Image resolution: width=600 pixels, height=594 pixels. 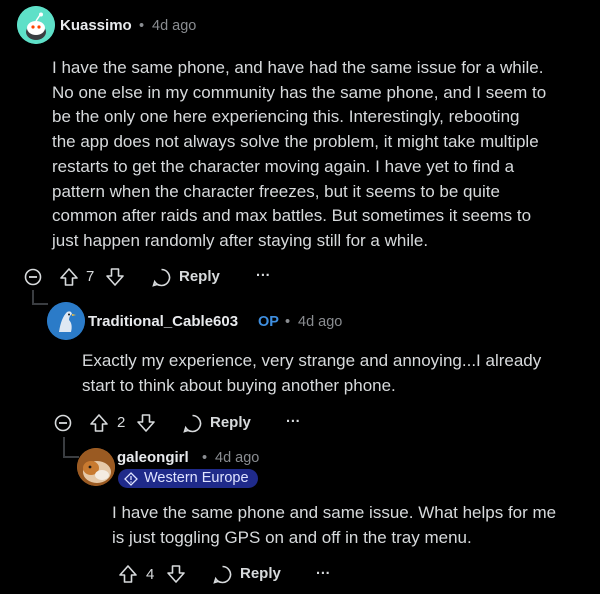 I want to click on vote-count: 4, so click(x=150, y=574).